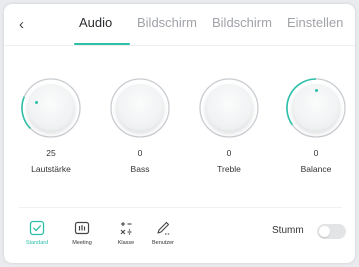  I want to click on bass-value: 0, so click(140, 153).